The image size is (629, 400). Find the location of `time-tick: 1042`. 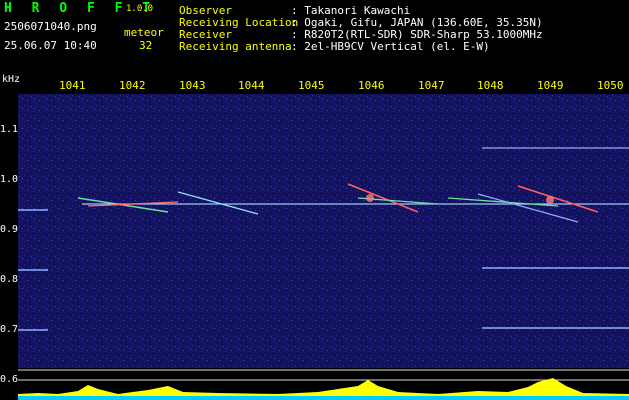

time-tick: 1042 is located at coordinates (132, 85).